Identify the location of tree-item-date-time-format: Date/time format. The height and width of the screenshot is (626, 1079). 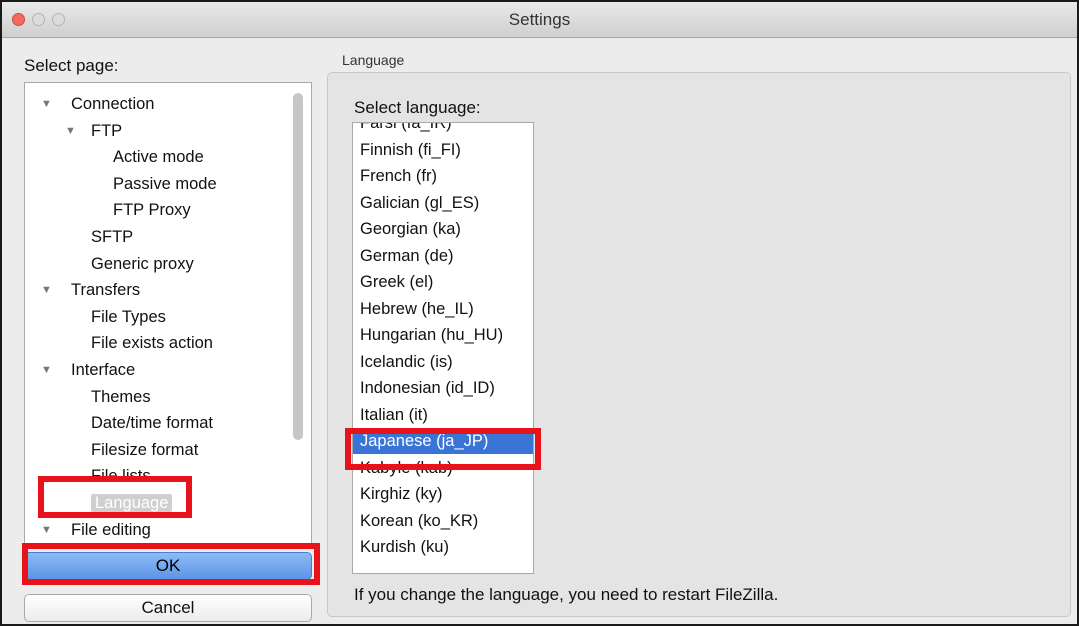
(152, 423).